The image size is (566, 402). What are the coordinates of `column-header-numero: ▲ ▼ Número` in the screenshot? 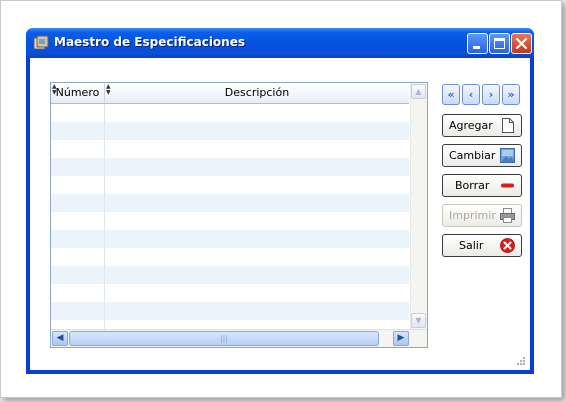 It's located at (78, 93).